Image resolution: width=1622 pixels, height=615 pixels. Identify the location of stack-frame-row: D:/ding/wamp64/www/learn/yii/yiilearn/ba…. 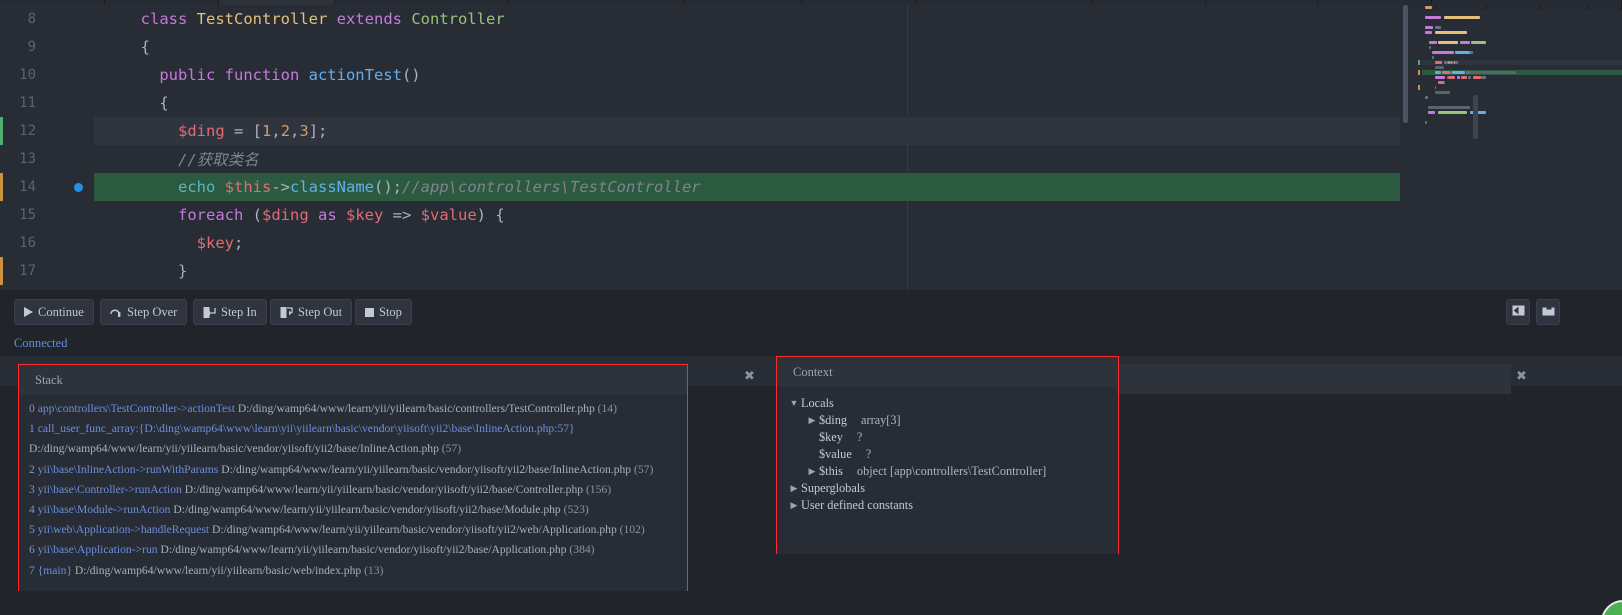
(353, 449).